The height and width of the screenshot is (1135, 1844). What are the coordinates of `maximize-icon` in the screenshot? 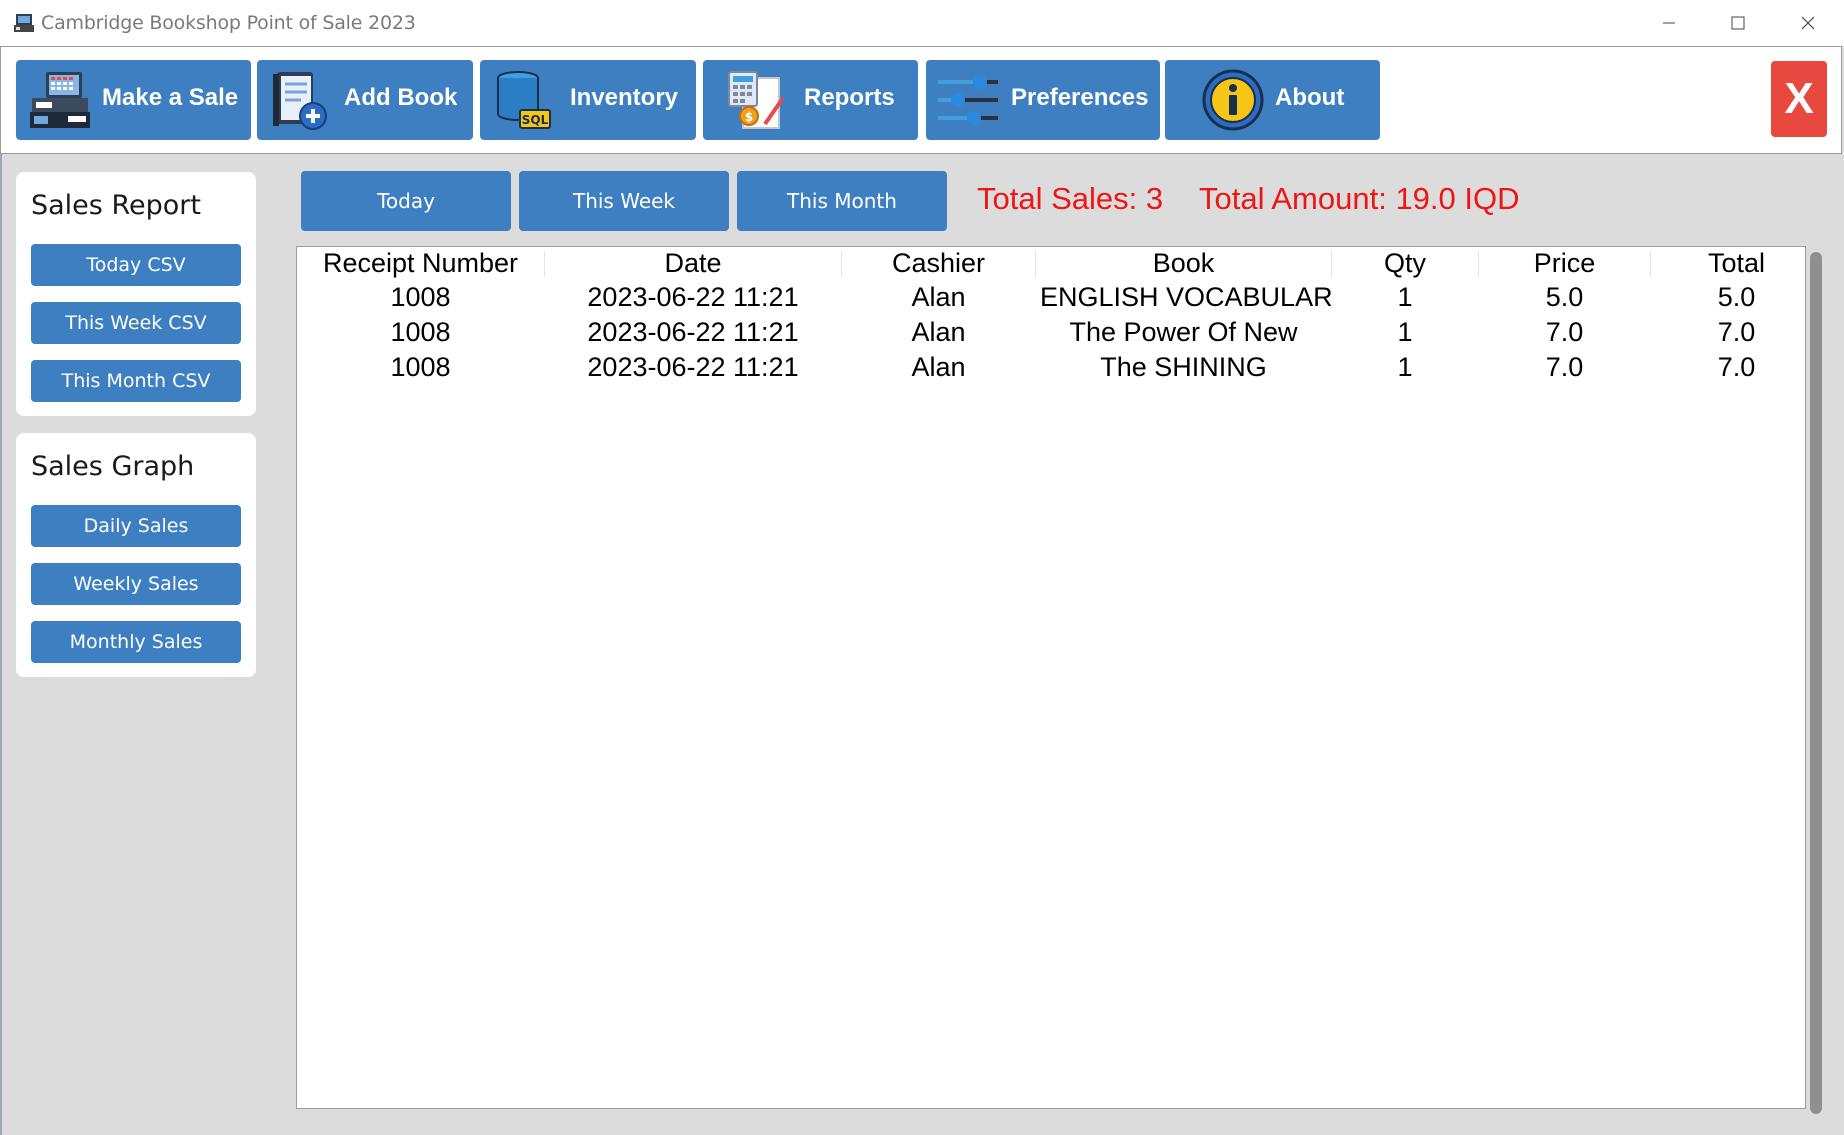 It's located at (1738, 23).